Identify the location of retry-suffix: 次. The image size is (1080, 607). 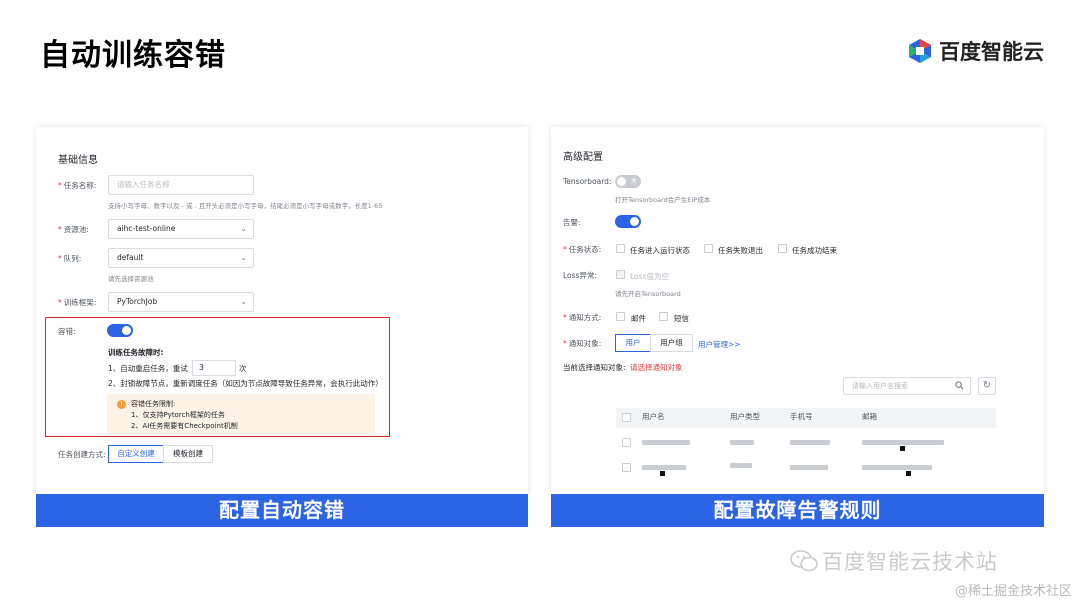
(243, 368).